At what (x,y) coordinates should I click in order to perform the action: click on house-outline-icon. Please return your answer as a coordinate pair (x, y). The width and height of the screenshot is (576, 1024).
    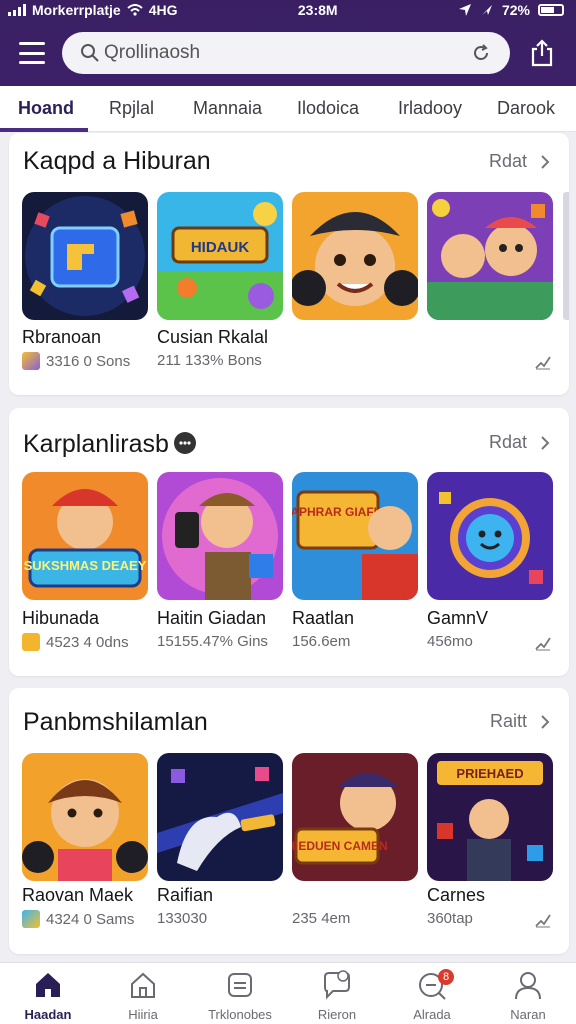
    Looking at the image, I should click on (143, 985).